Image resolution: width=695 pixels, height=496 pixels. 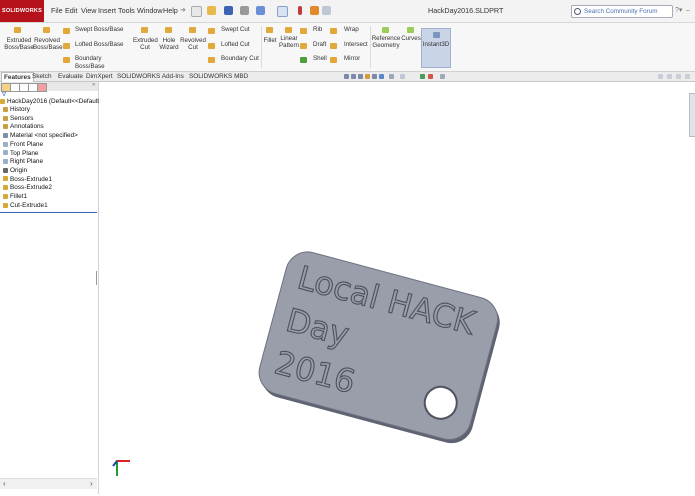 I want to click on tree-item: Boss-Extrude1, so click(x=27, y=179).